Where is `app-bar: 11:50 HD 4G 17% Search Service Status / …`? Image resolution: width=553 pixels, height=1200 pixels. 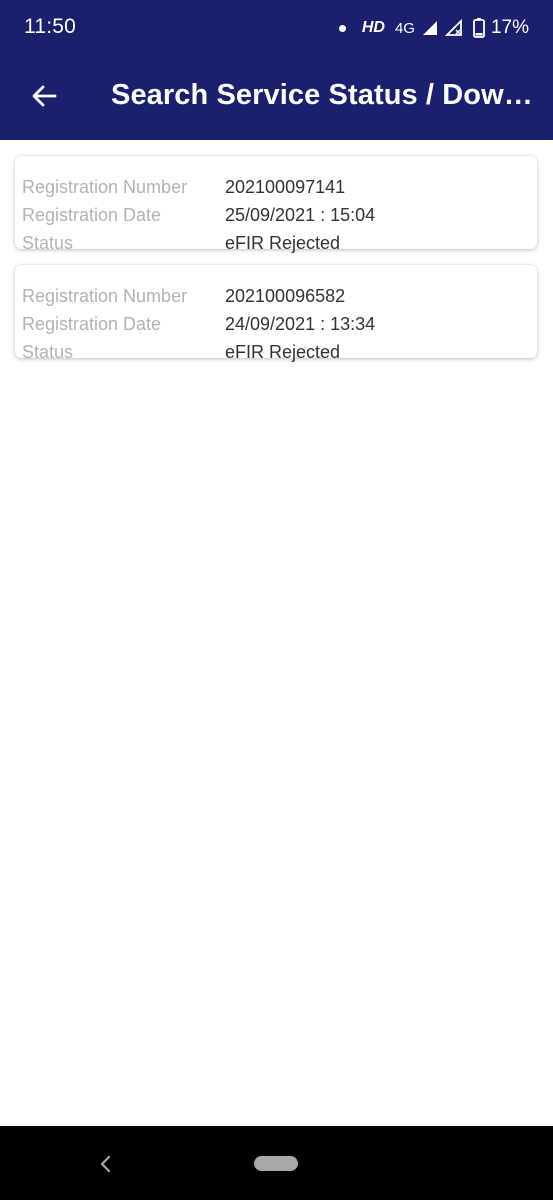
app-bar: 11:50 HD 4G 17% Search Service Status / … is located at coordinates (276, 70).